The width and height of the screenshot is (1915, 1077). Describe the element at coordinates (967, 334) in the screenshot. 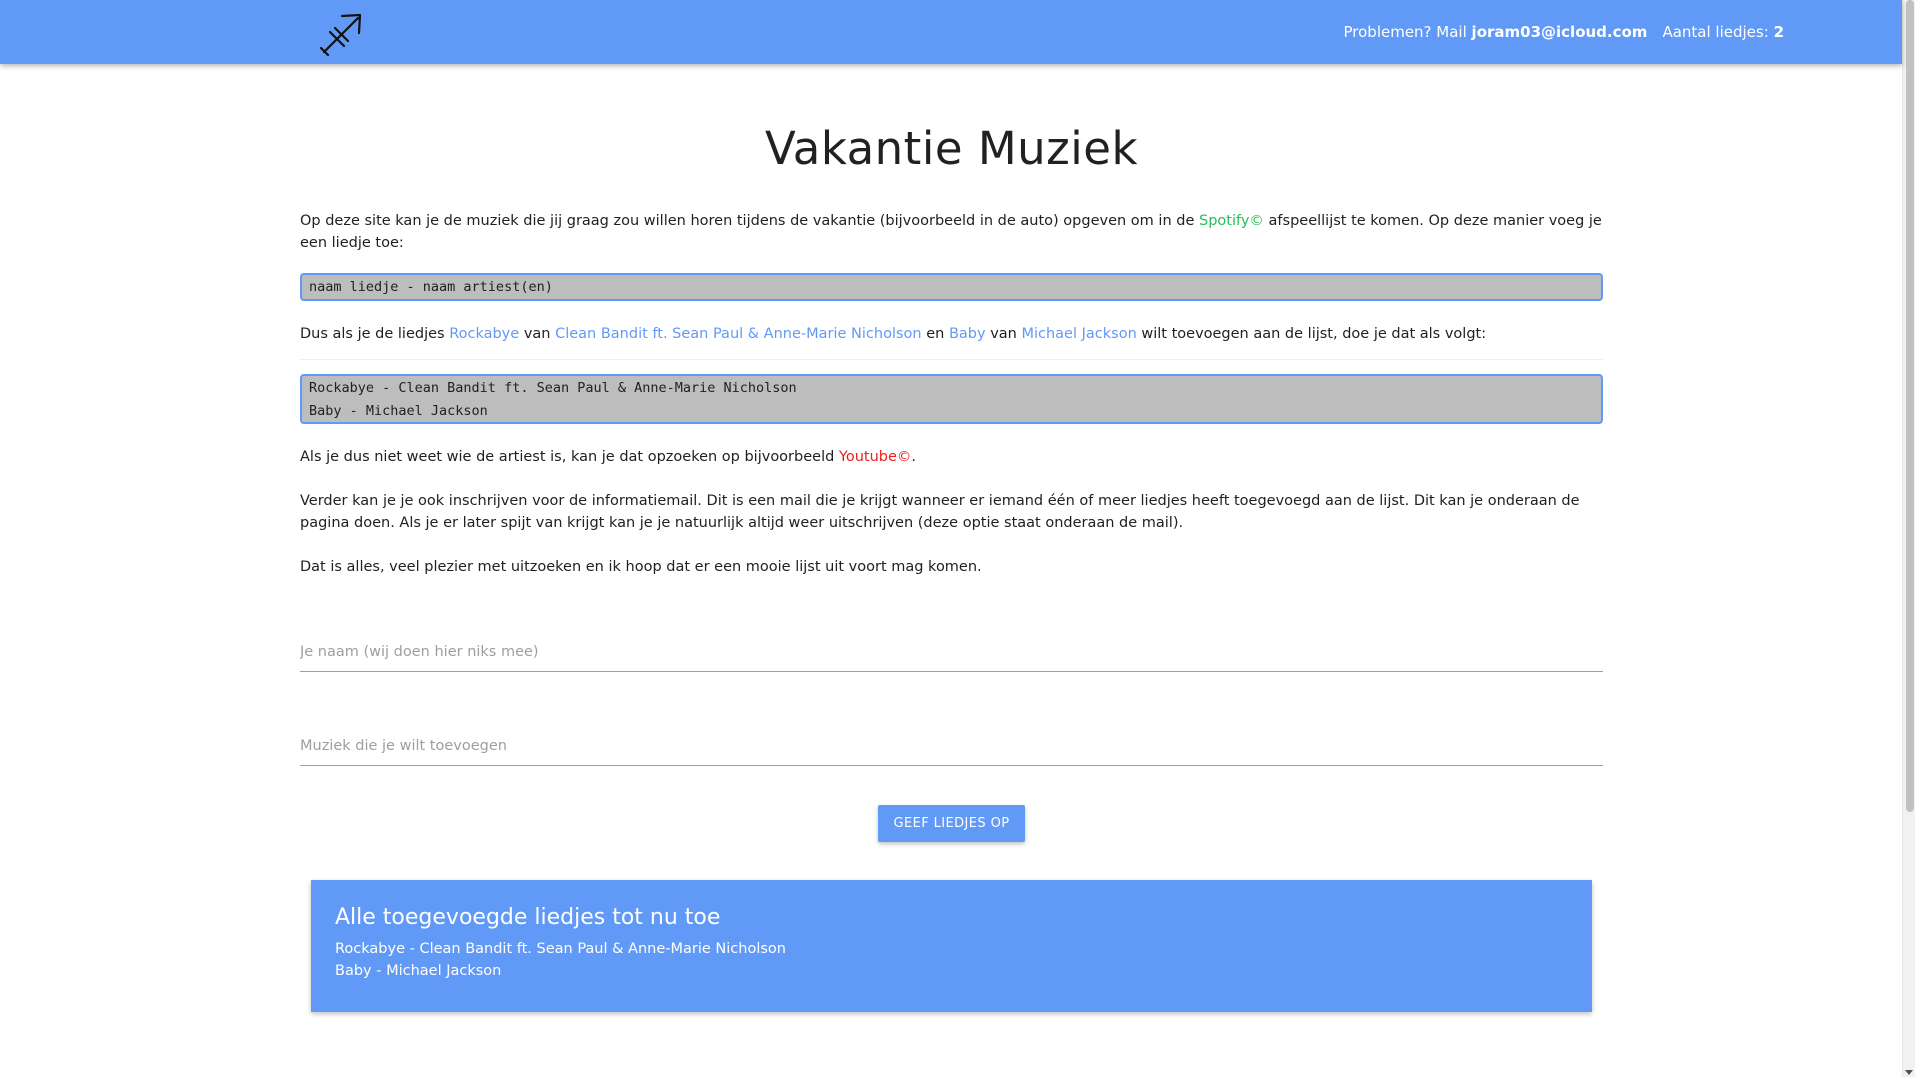

I see `song-link-baby: Baby` at that location.